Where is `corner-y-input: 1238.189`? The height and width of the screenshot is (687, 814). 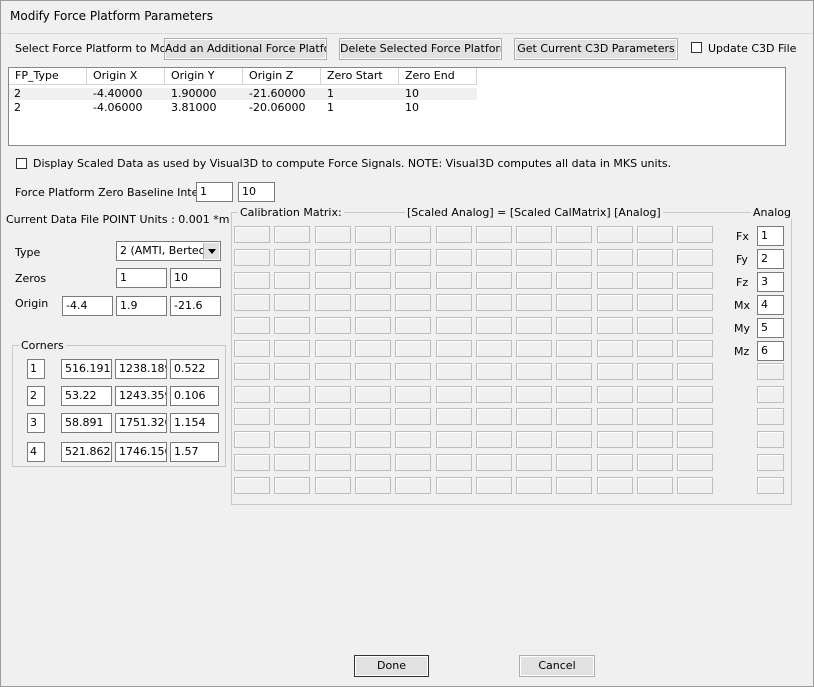
corner-y-input: 1238.189 is located at coordinates (141, 369).